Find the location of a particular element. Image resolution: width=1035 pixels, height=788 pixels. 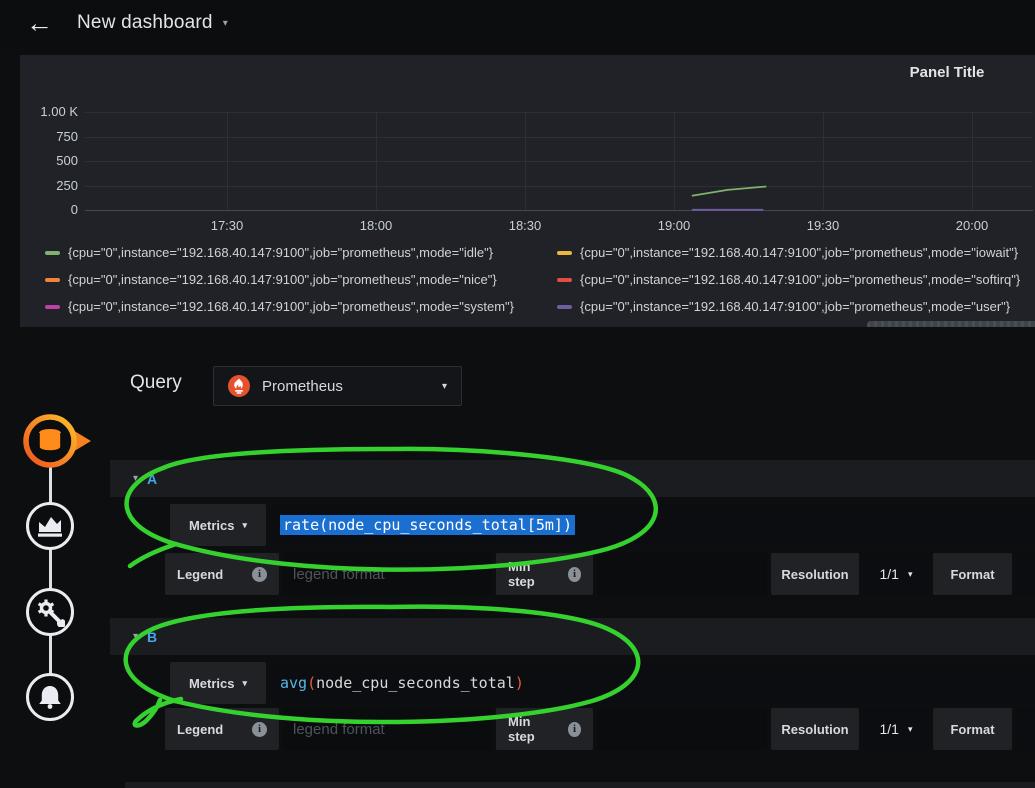

bell-icon is located at coordinates (50, 697).